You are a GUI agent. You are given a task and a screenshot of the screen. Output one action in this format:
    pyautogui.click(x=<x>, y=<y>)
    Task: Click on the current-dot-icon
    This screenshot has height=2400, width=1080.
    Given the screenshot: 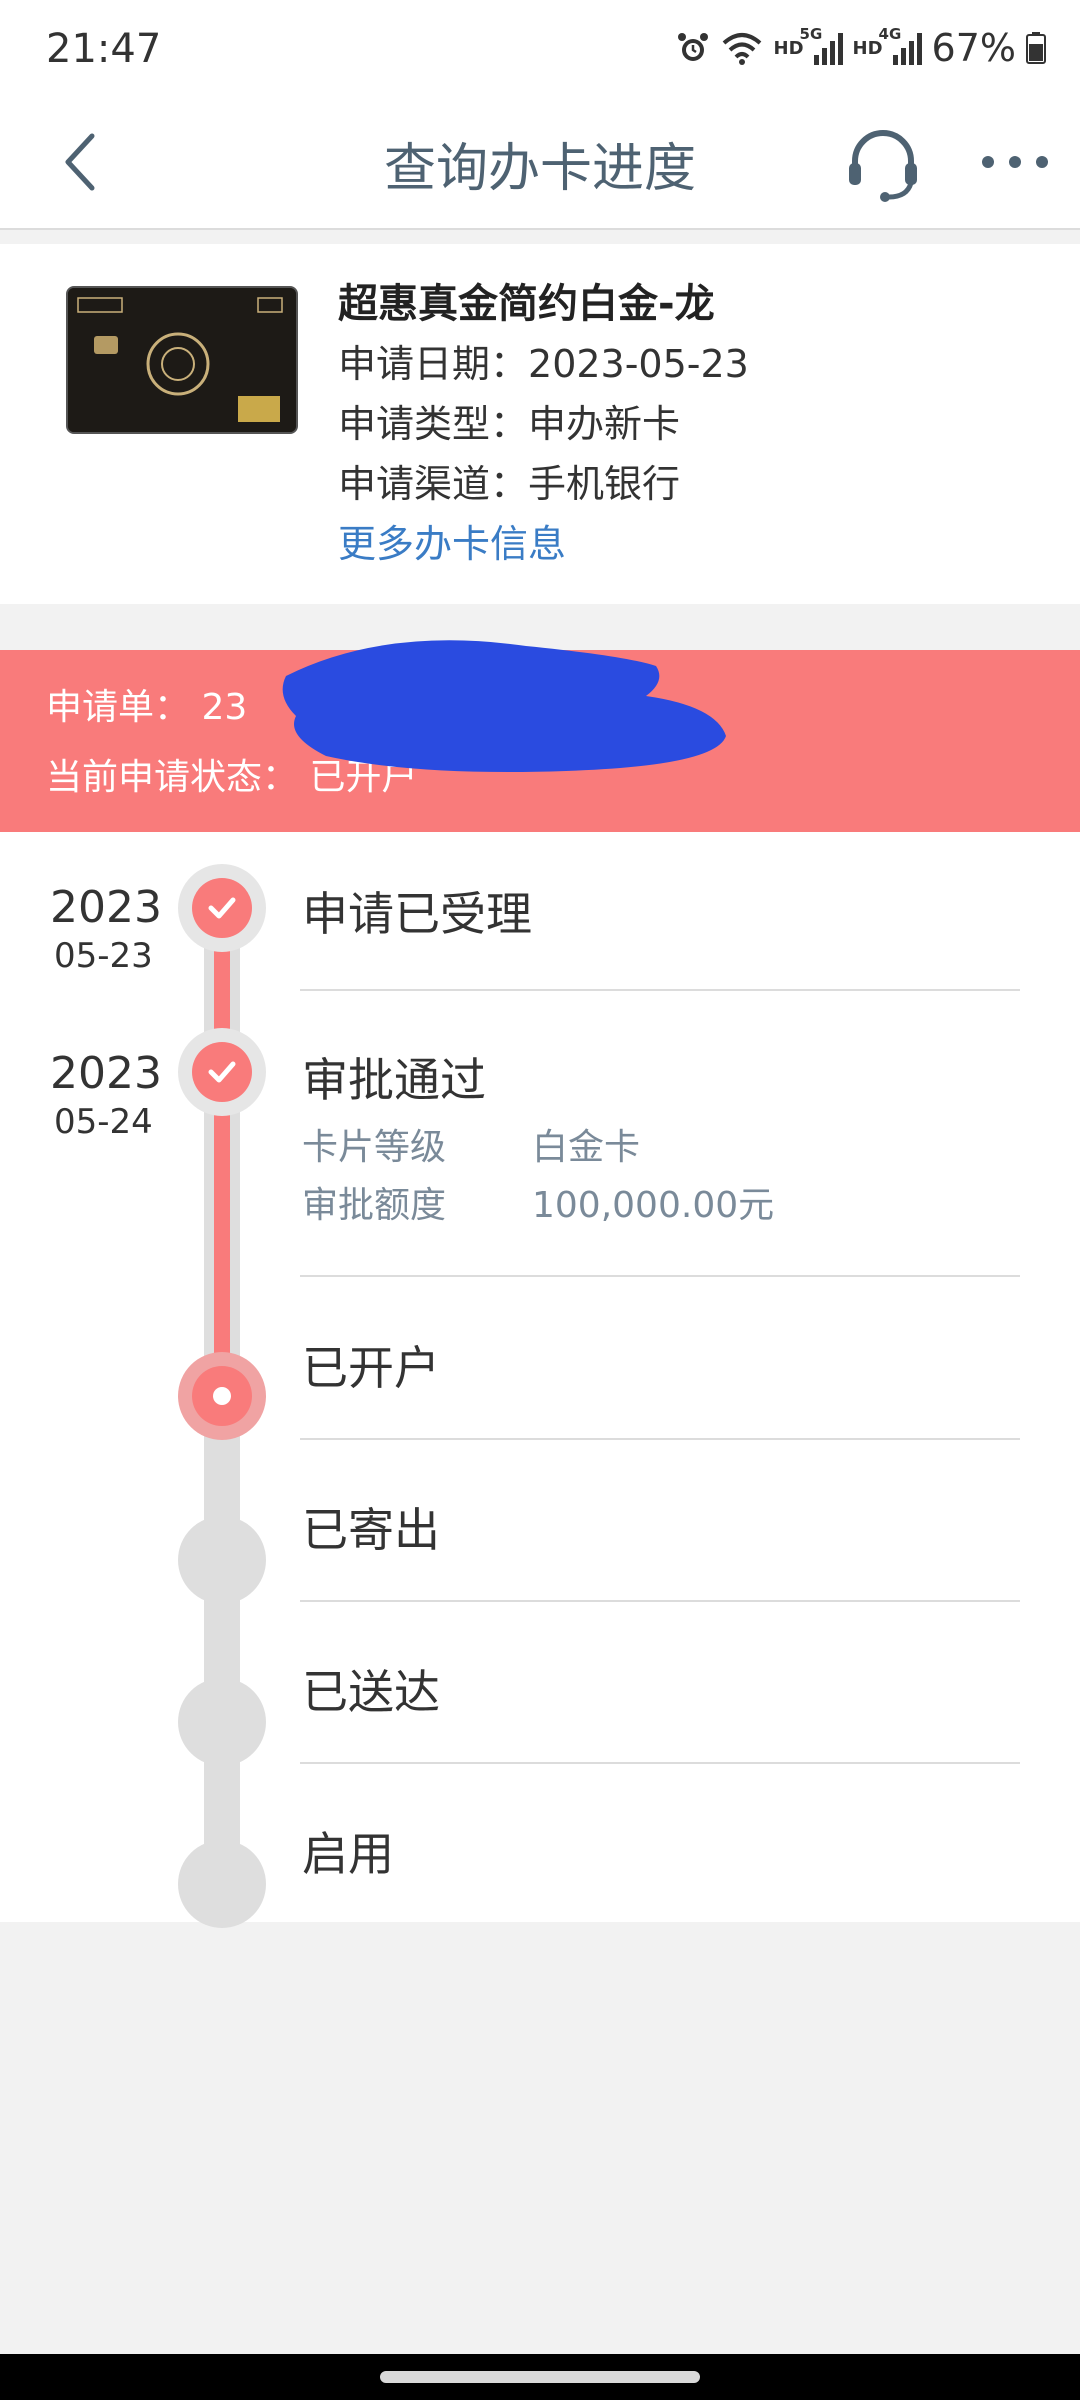 What is the action you would take?
    pyautogui.click(x=222, y=1396)
    